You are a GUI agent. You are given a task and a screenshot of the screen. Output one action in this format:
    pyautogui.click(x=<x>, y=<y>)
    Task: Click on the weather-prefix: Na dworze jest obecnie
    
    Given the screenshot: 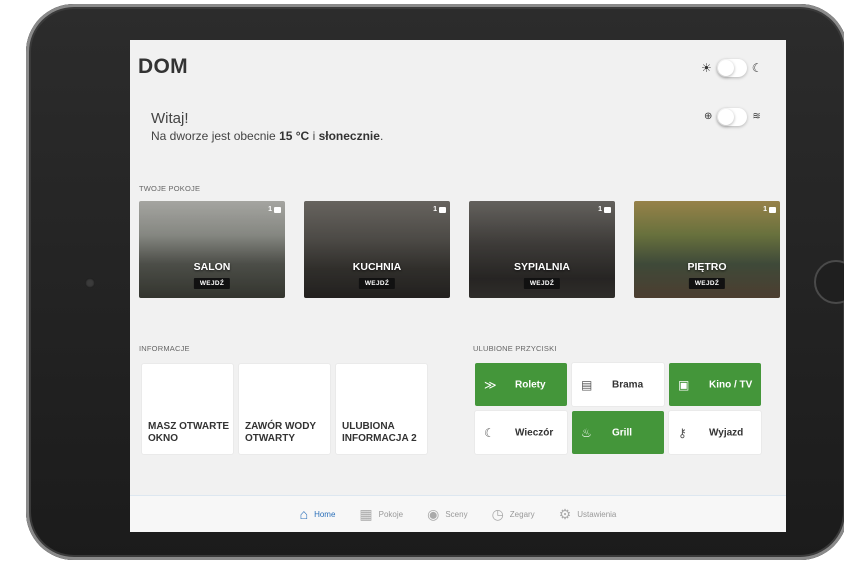 What is the action you would take?
    pyautogui.click(x=215, y=136)
    